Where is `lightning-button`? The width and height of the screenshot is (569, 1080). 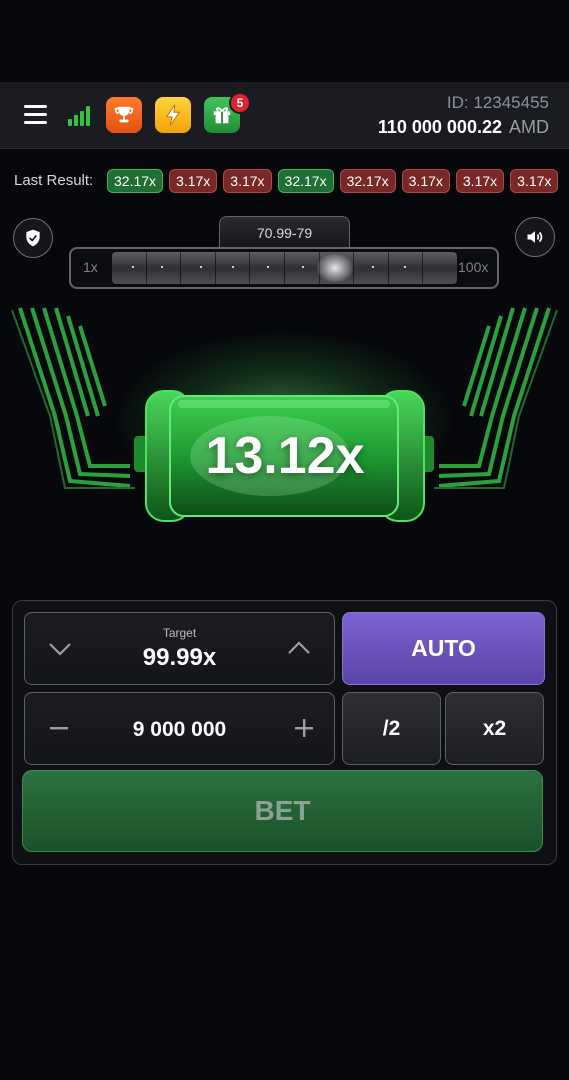 lightning-button is located at coordinates (173, 115).